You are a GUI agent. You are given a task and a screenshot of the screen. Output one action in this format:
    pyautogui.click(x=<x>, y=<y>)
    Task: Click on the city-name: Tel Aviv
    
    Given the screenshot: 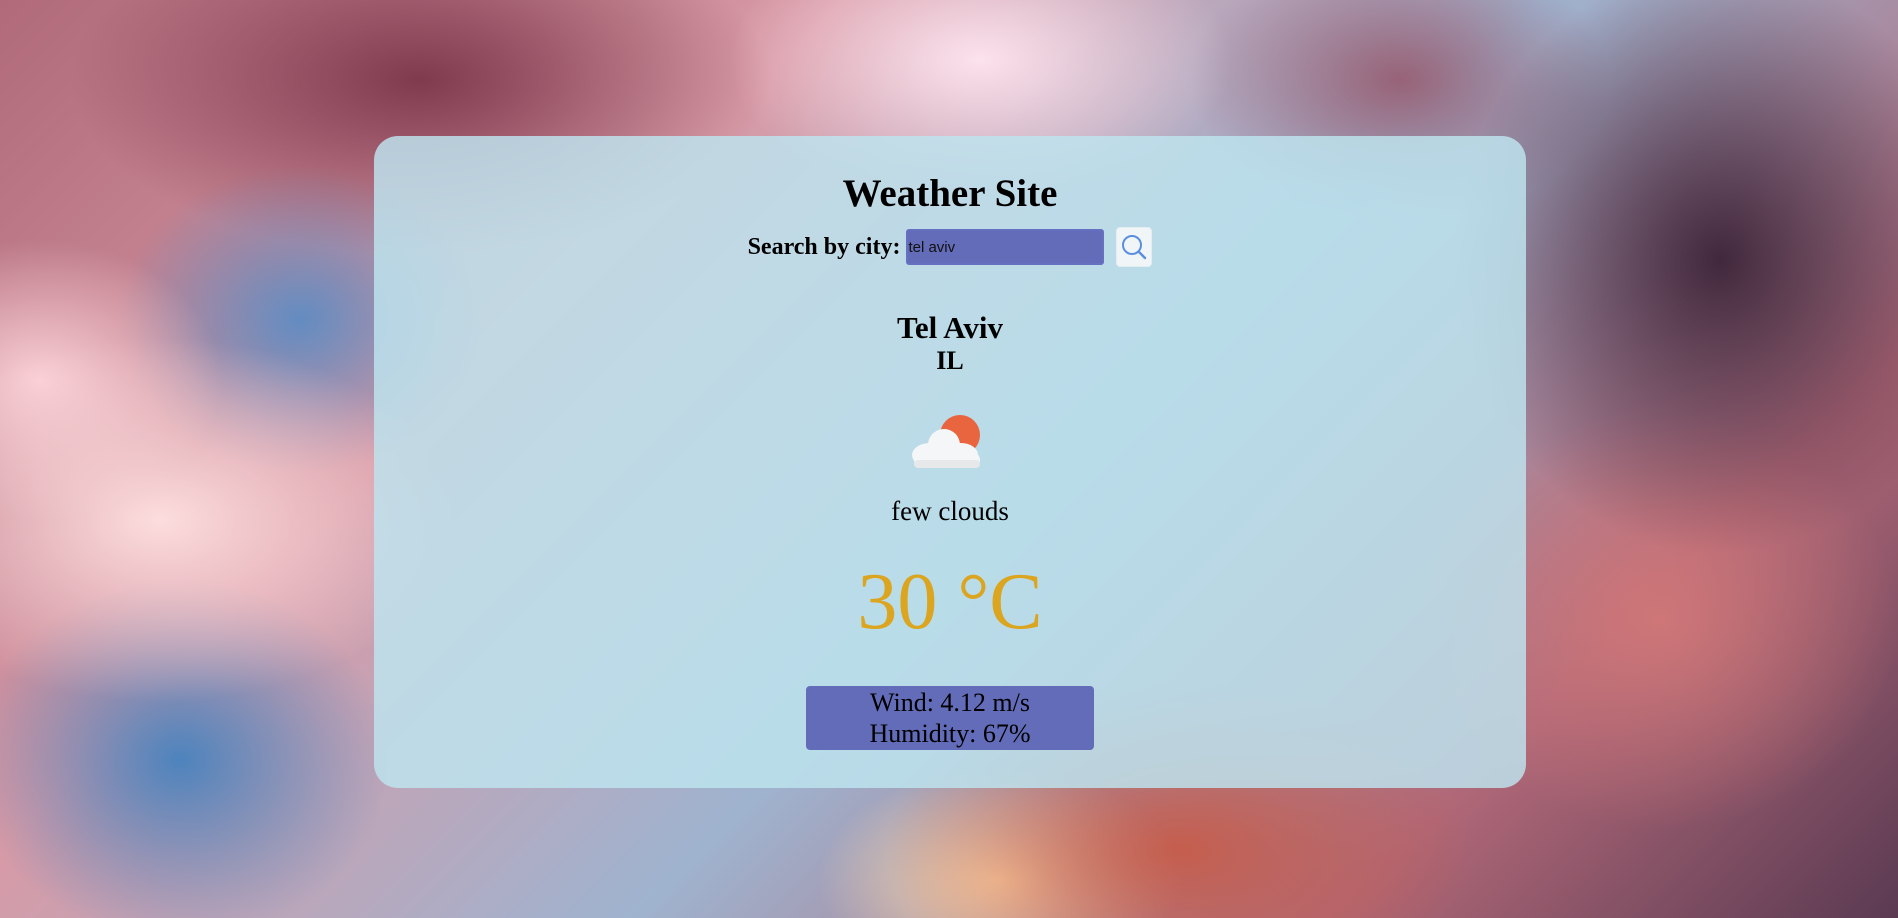 What is the action you would take?
    pyautogui.click(x=950, y=327)
    